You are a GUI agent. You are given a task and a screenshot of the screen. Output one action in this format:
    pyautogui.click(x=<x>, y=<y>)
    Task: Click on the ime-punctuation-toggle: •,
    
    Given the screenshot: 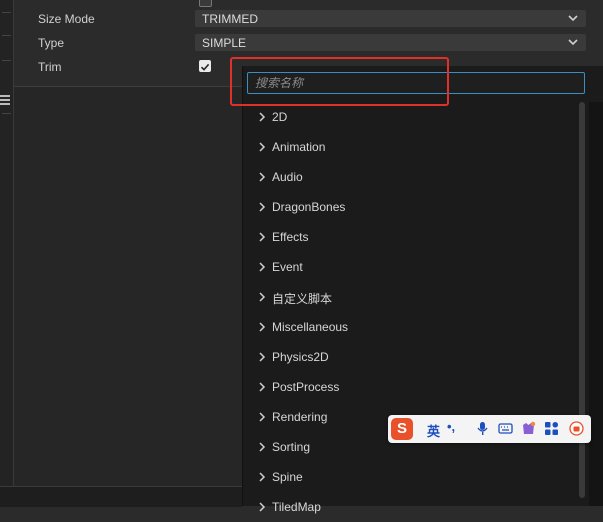 What is the action you would take?
    pyautogui.click(x=451, y=426)
    